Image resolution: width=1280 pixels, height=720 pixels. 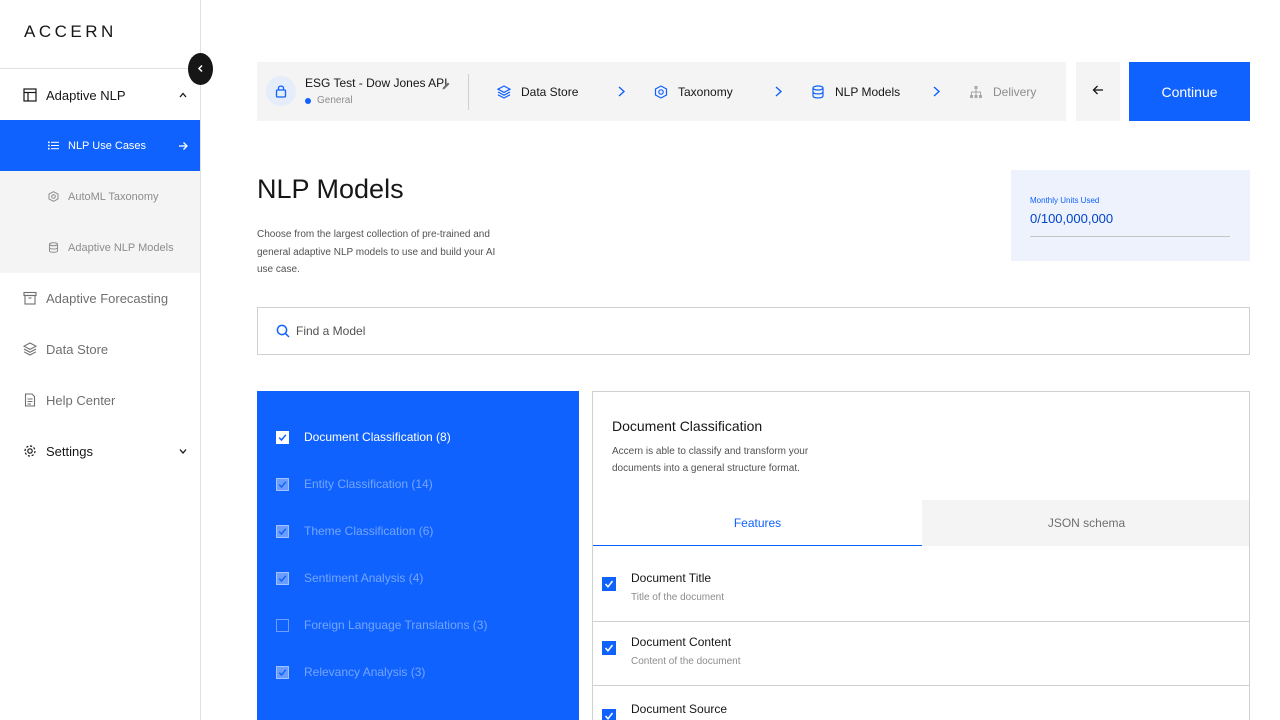 What do you see at coordinates (121, 247) in the screenshot?
I see `sidebar-subitem-label: Adaptive NLP Models` at bounding box center [121, 247].